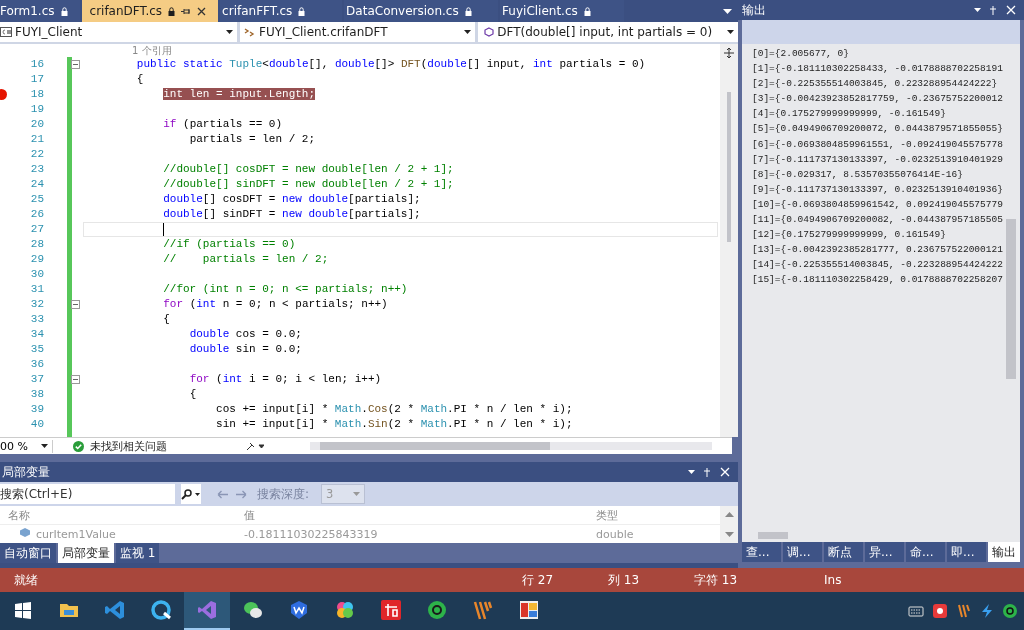  Describe the element at coordinates (1010, 611) in the screenshot. I see `circle-logo-icon` at that location.